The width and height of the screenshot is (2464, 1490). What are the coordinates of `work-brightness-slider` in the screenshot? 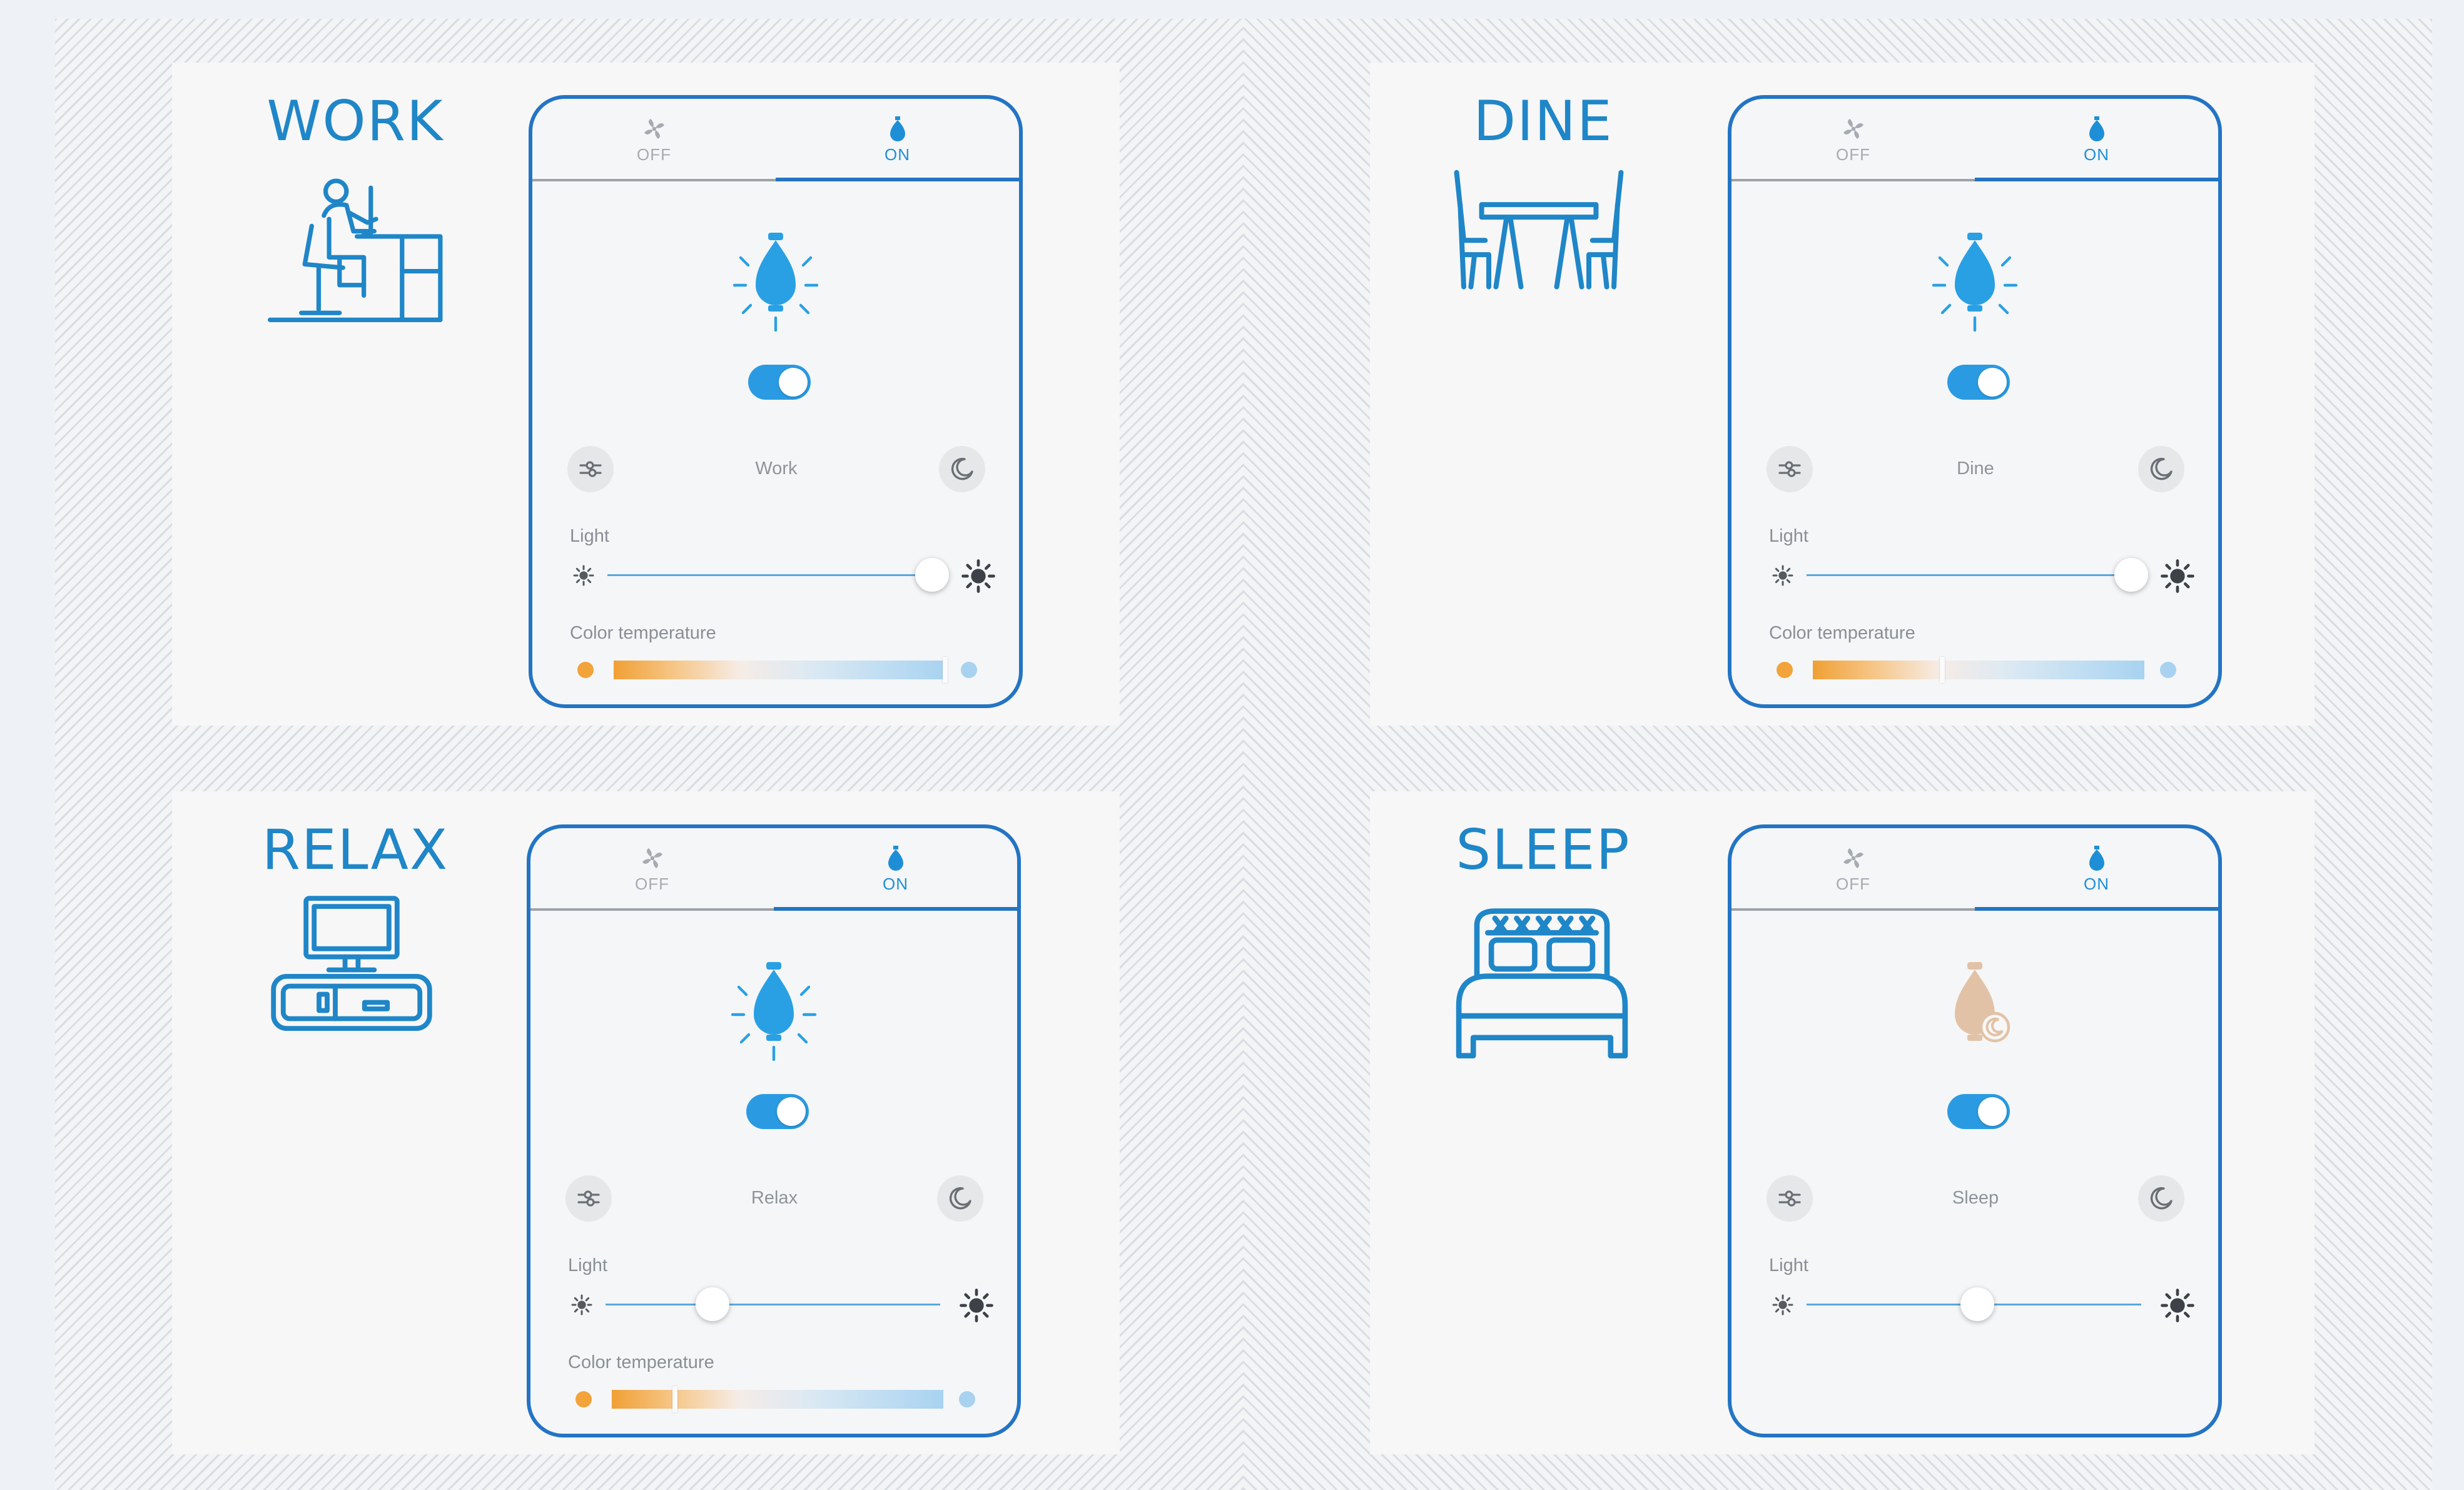 It's located at (778, 575).